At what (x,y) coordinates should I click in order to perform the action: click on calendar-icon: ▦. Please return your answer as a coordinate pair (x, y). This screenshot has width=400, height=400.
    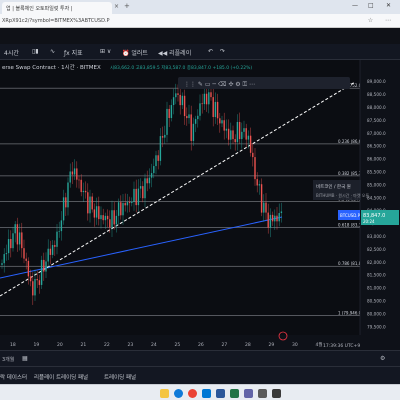
    Looking at the image, I should click on (25, 358).